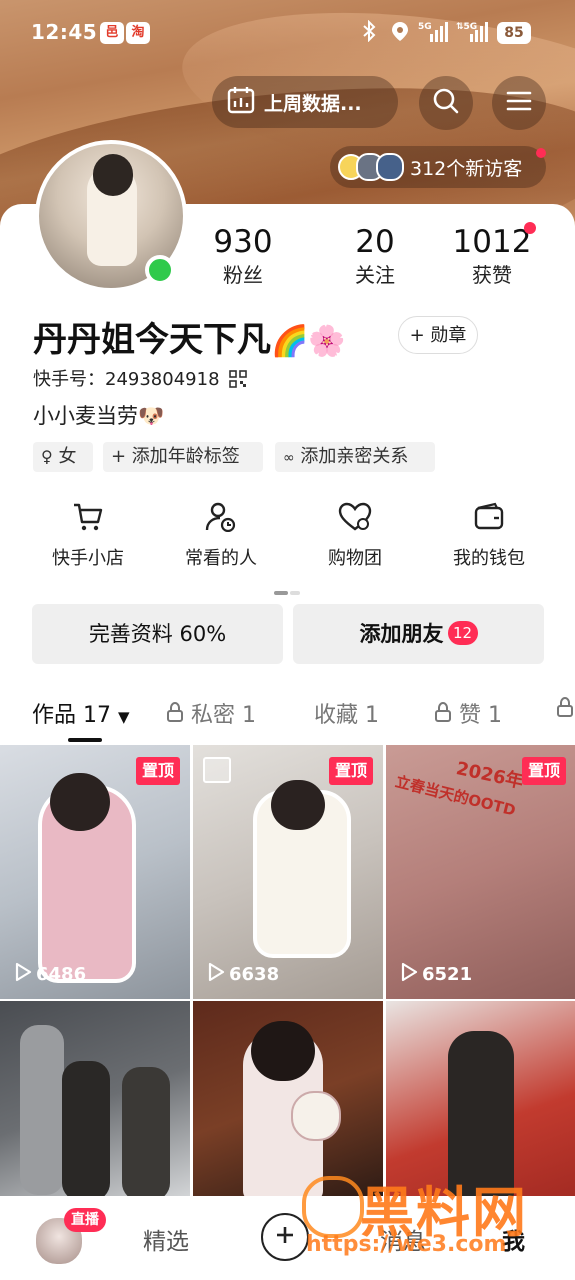  What do you see at coordinates (138, 33) in the screenshot?
I see `taobao-notification-icon: 淘` at bounding box center [138, 33].